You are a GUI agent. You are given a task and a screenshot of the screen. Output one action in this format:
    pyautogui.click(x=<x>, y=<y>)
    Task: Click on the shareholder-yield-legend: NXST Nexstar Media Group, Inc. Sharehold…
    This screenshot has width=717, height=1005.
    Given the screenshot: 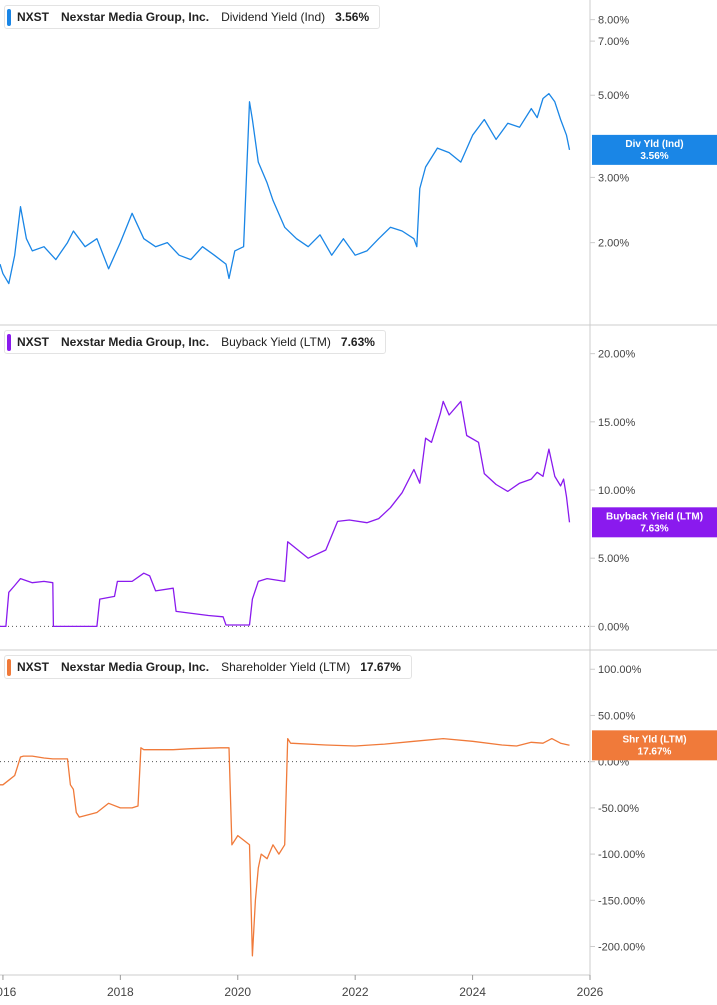 What is the action you would take?
    pyautogui.click(x=208, y=667)
    